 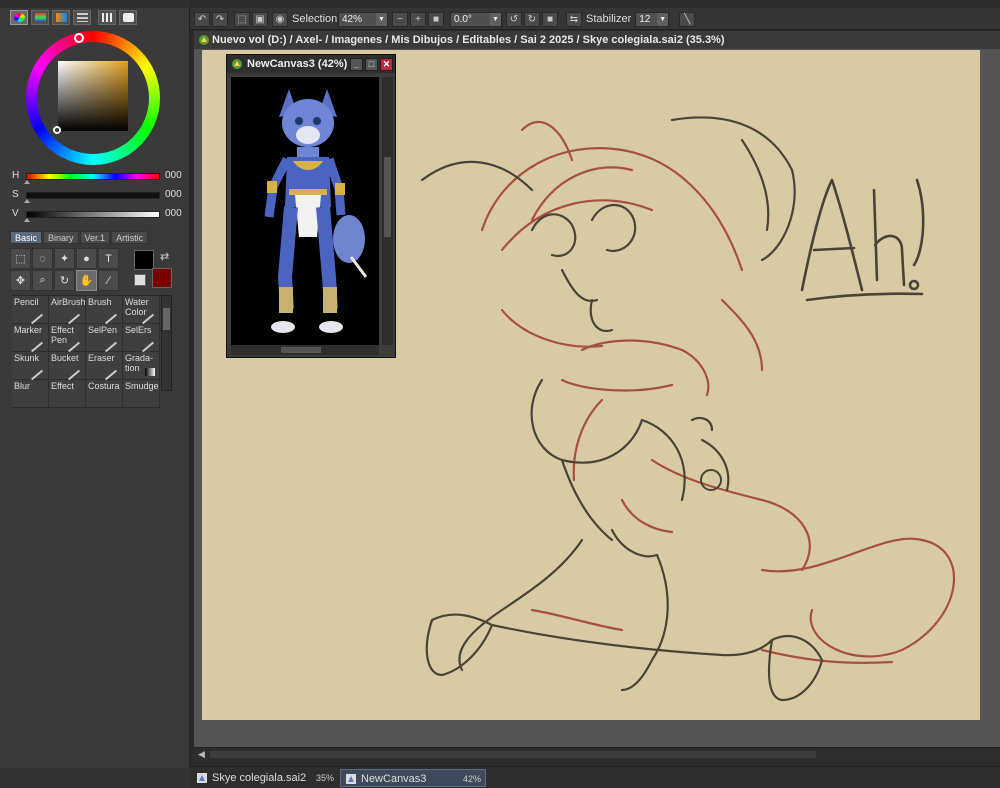 I want to click on hsv-slider-tab, so click(x=61, y=17).